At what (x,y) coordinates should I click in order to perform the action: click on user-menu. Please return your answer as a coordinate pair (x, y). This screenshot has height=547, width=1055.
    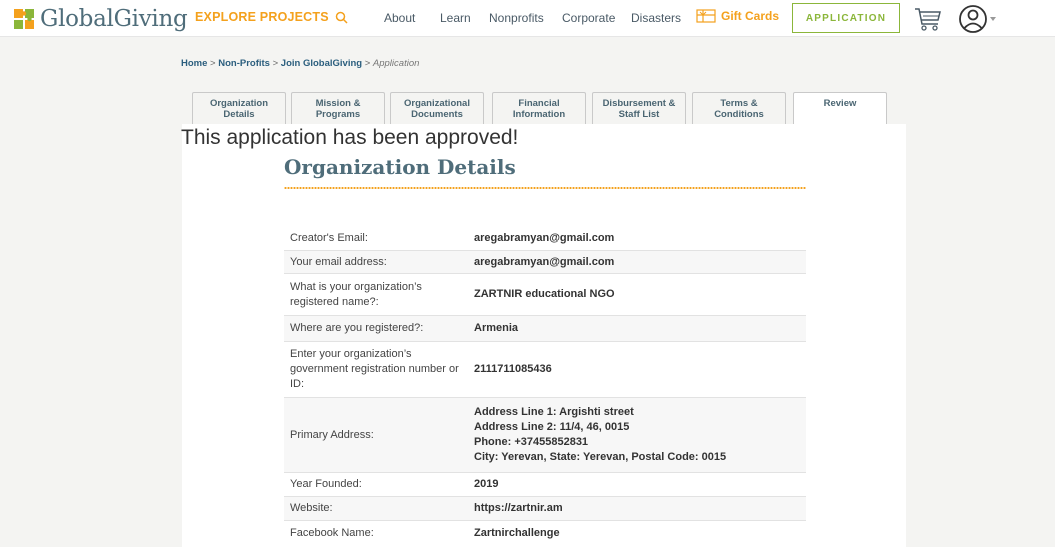
    Looking at the image, I should click on (978, 19).